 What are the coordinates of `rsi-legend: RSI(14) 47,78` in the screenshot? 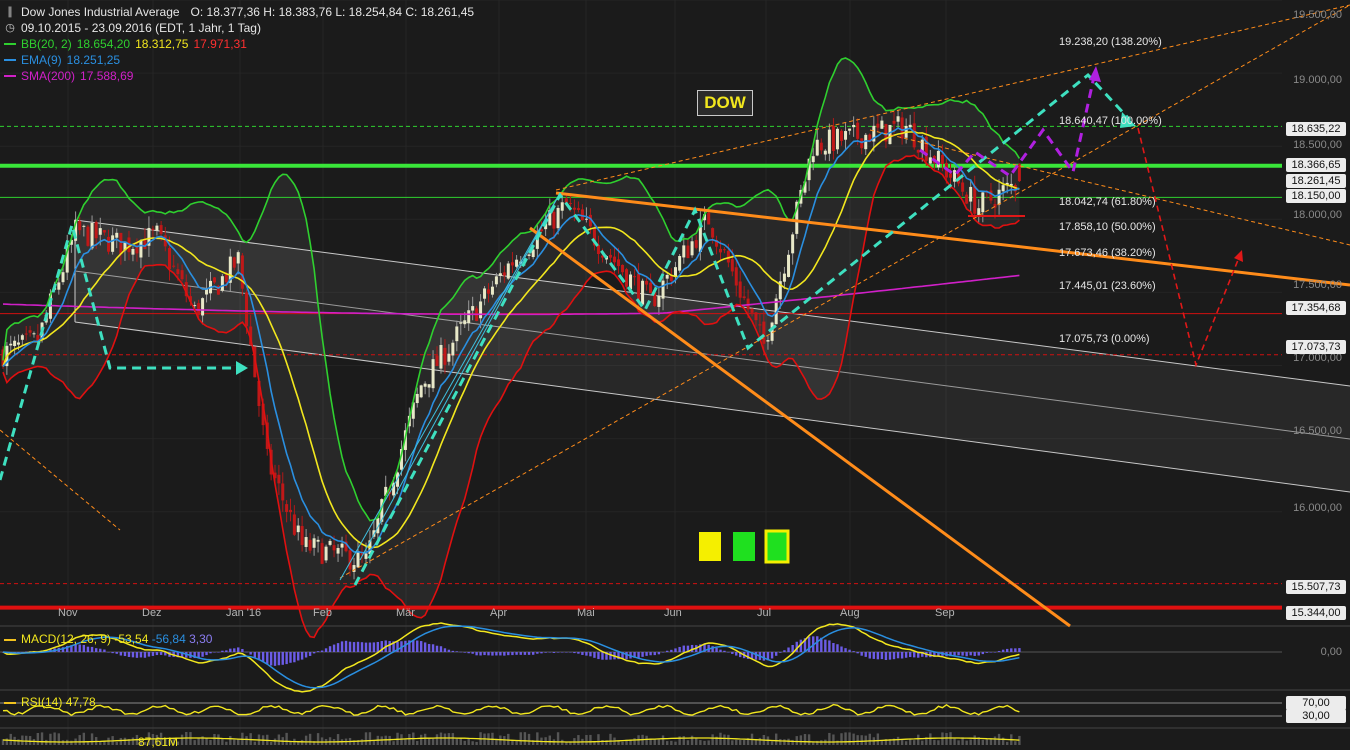 It's located at (50, 702).